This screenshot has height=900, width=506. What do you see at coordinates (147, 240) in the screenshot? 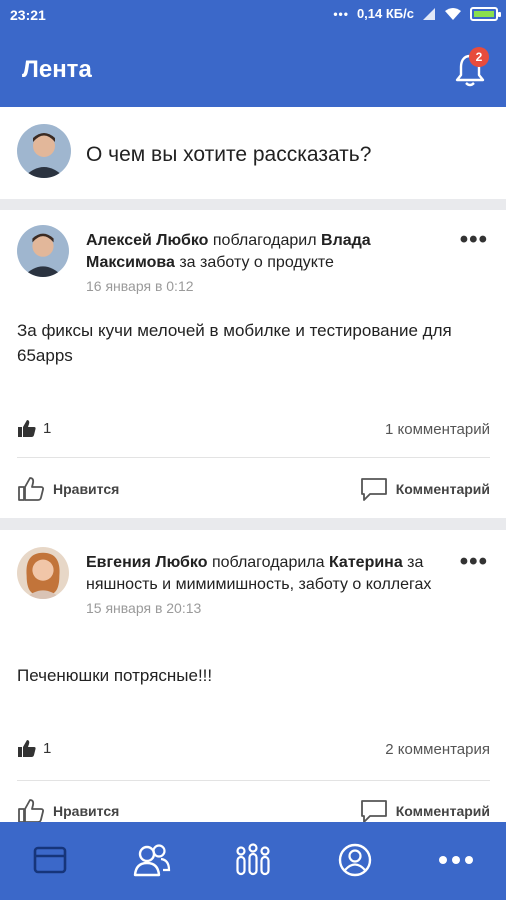
I see `post-author: Алексей Любко` at bounding box center [147, 240].